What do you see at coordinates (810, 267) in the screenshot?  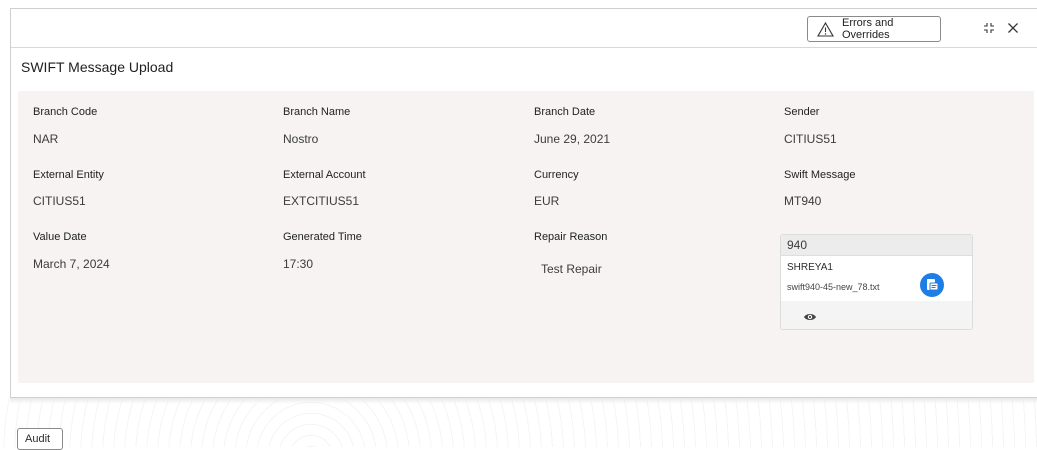 I see `attachment-user: SHREYA1` at bounding box center [810, 267].